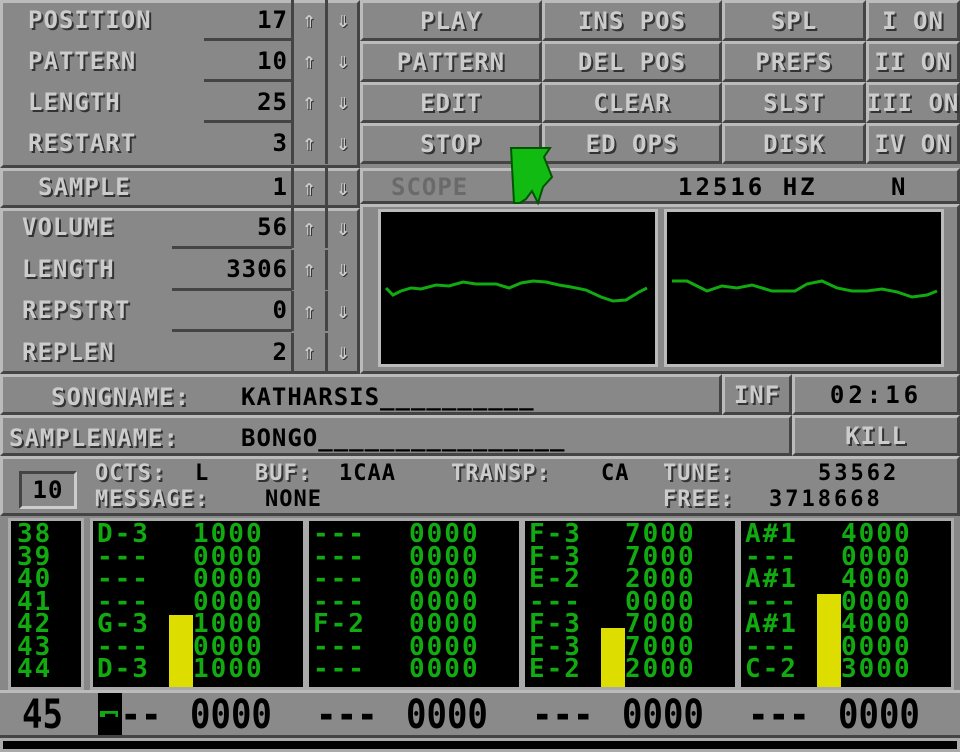  I want to click on transp-label: TRANSP:, so click(501, 473).